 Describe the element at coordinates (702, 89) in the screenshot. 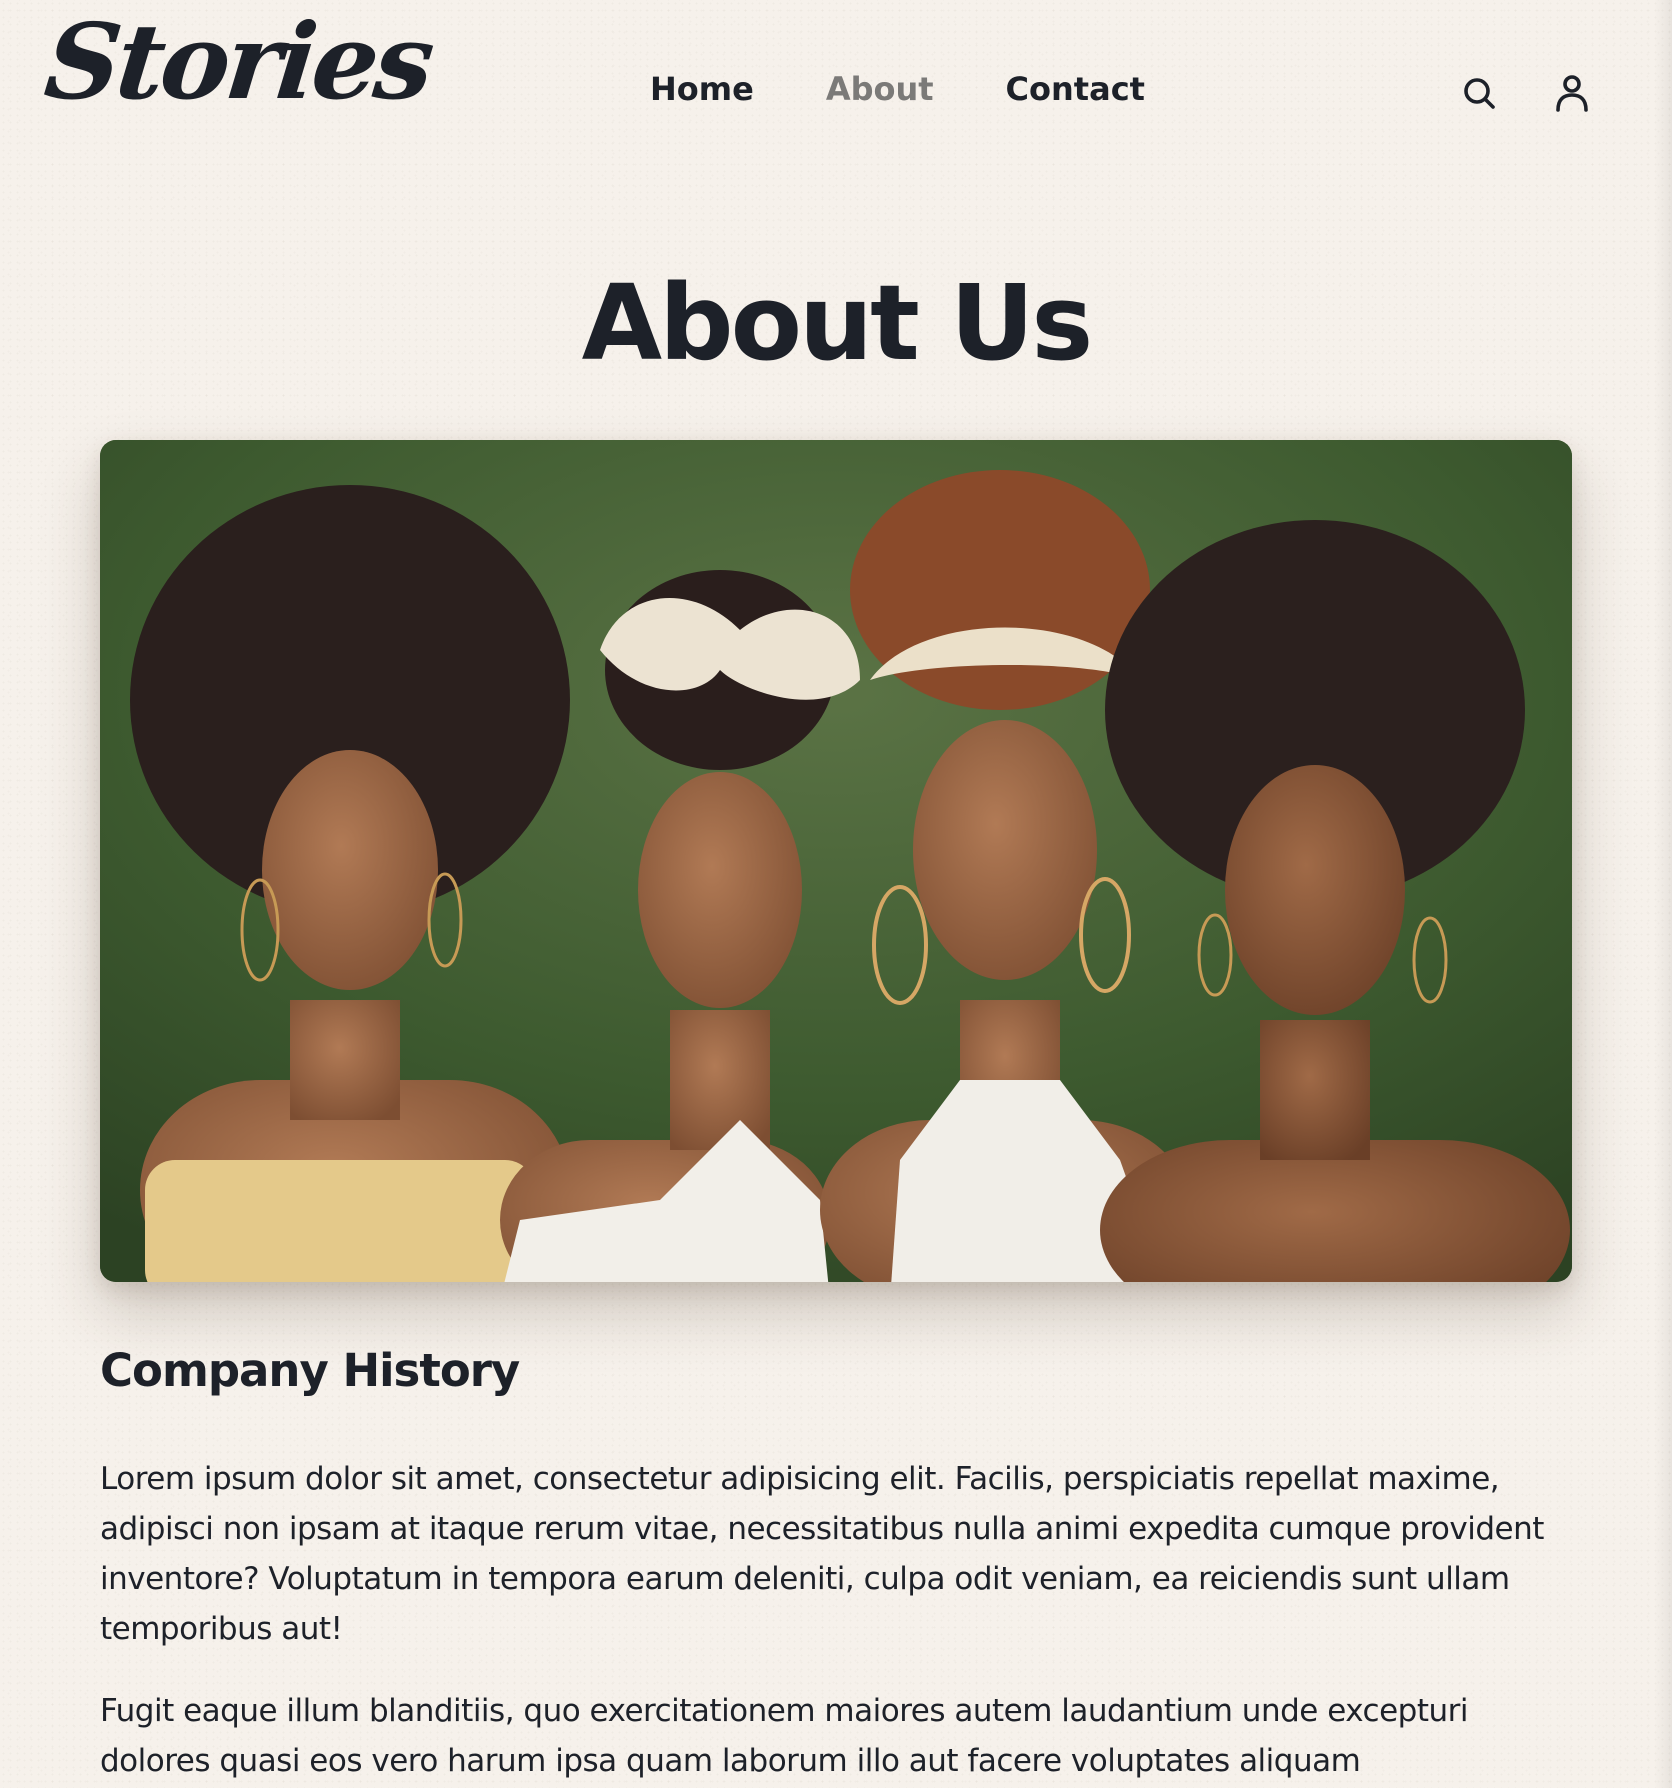

I see `nav-home: Home` at that location.